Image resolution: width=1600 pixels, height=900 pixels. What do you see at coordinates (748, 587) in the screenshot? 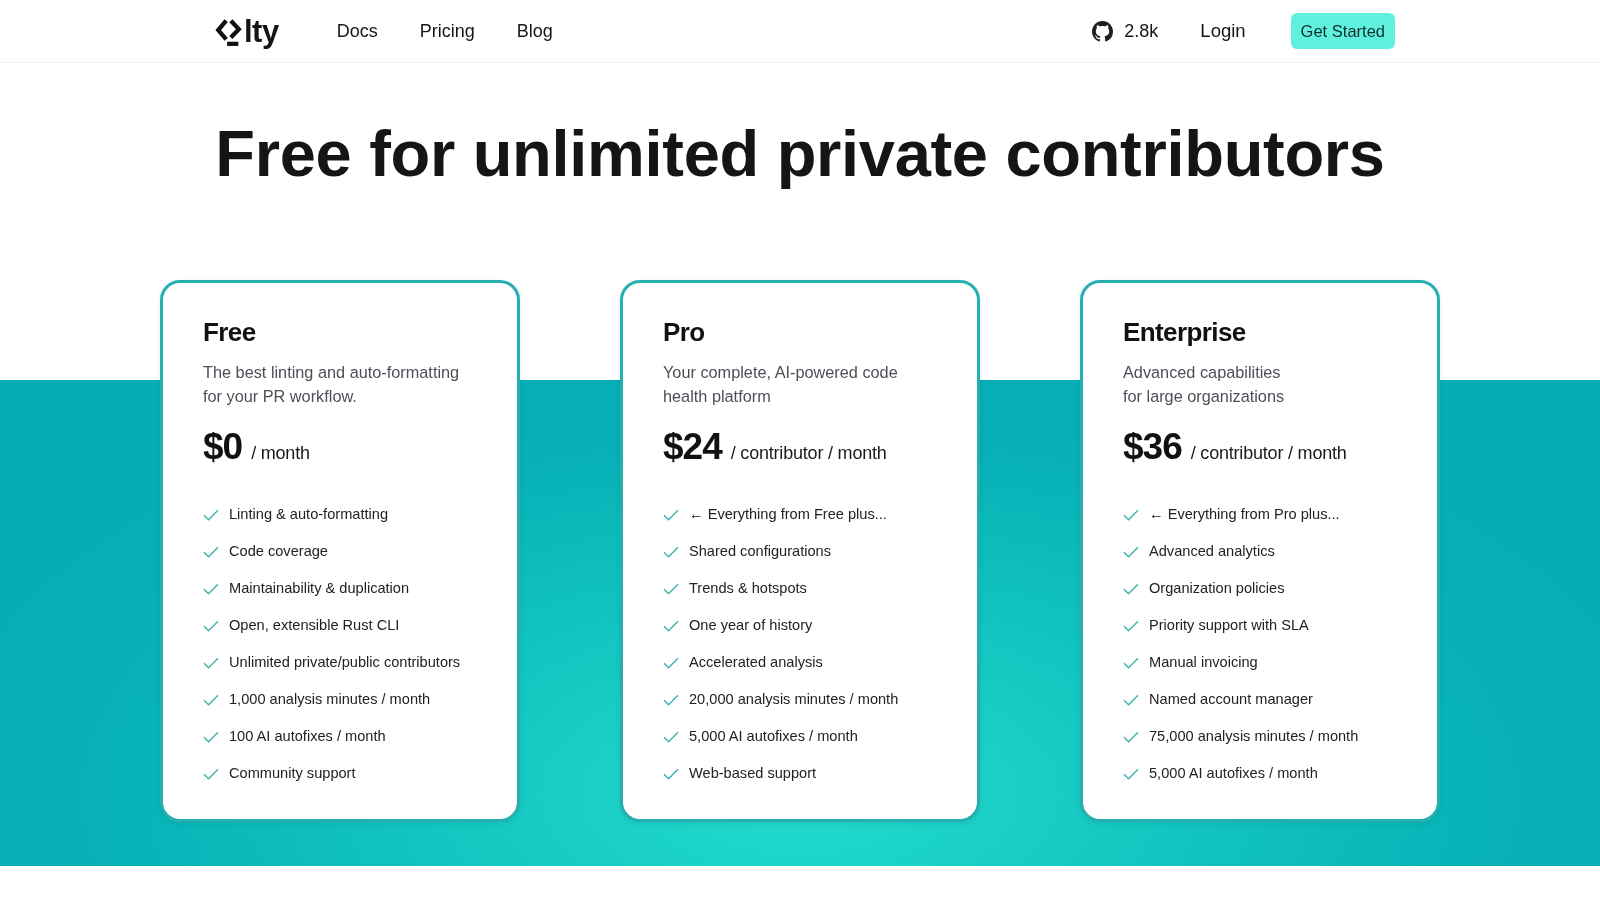
I see `feature-text: Trends & hotspots` at bounding box center [748, 587].